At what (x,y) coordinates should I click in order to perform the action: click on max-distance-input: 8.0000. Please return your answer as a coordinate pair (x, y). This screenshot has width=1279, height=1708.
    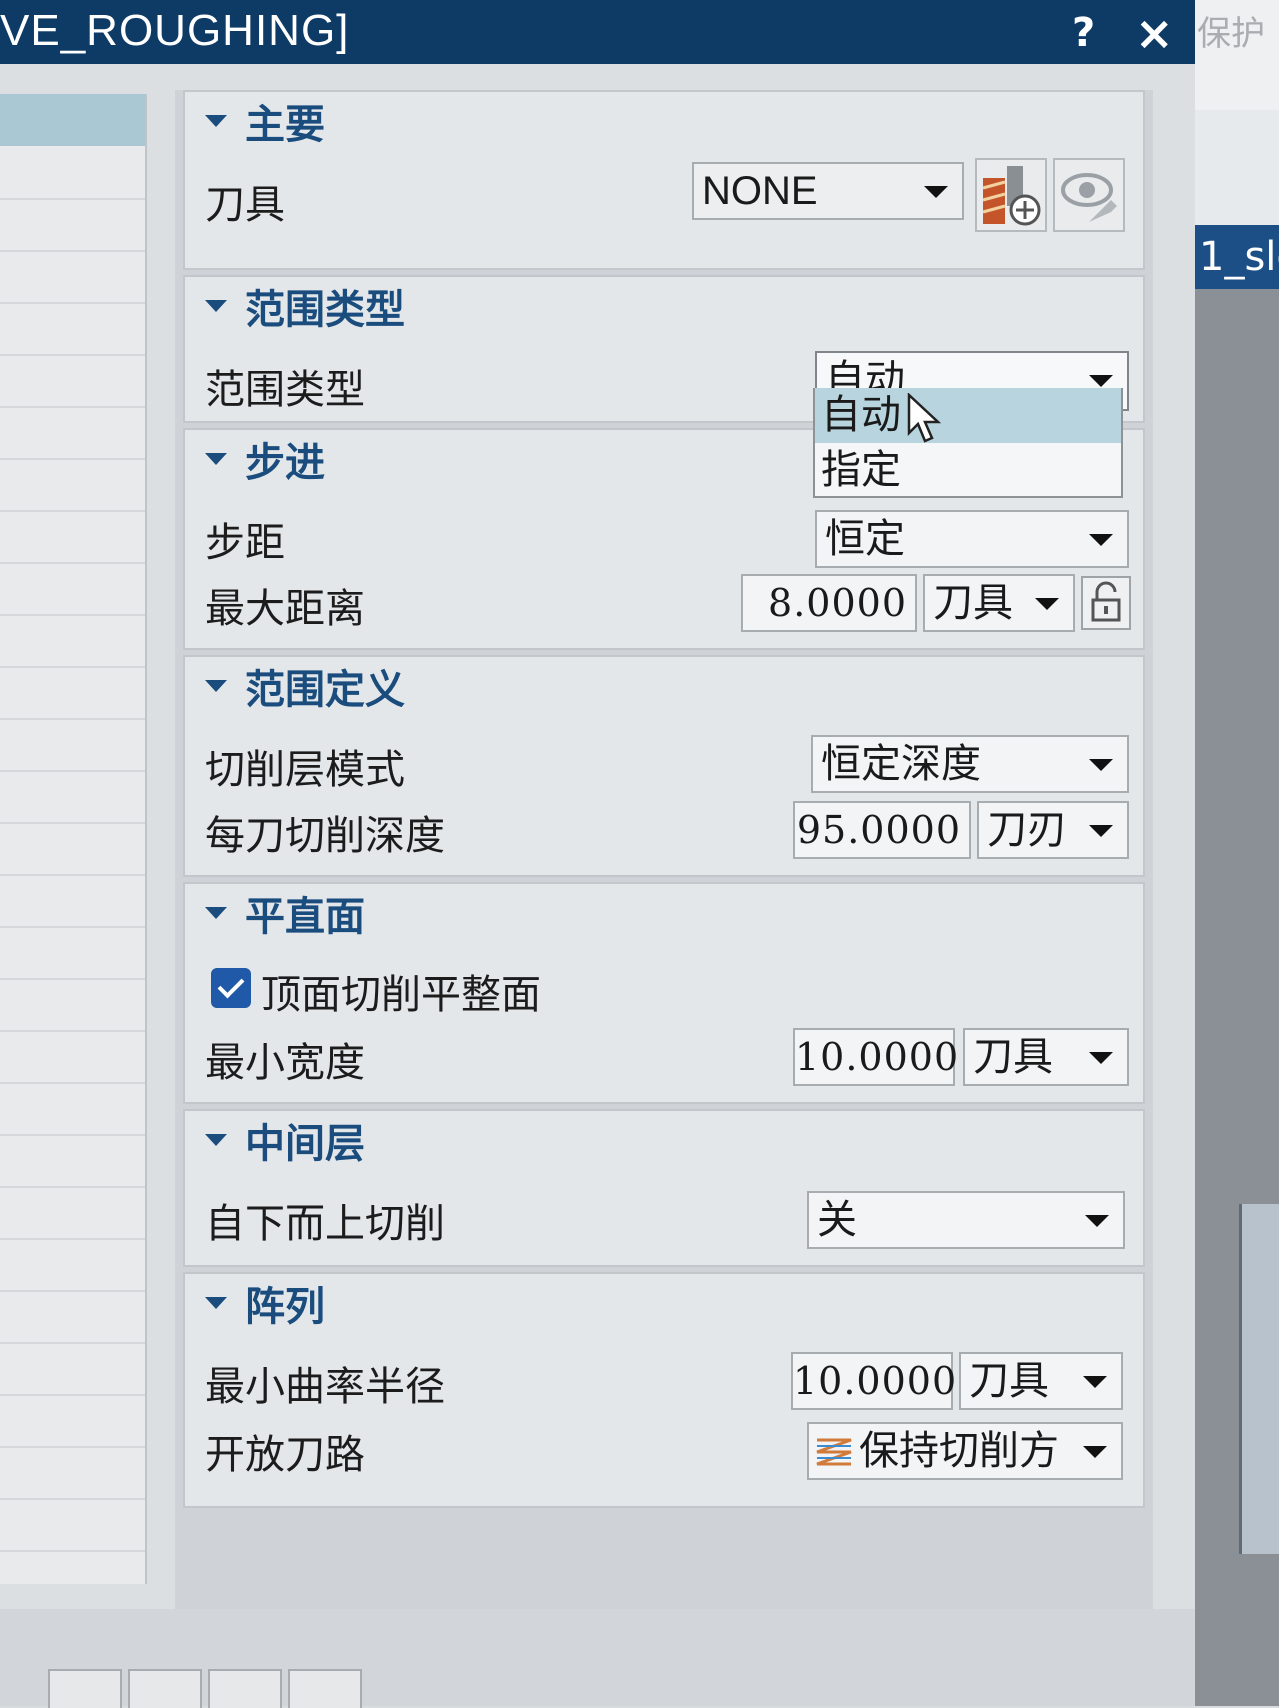
    Looking at the image, I should click on (829, 603).